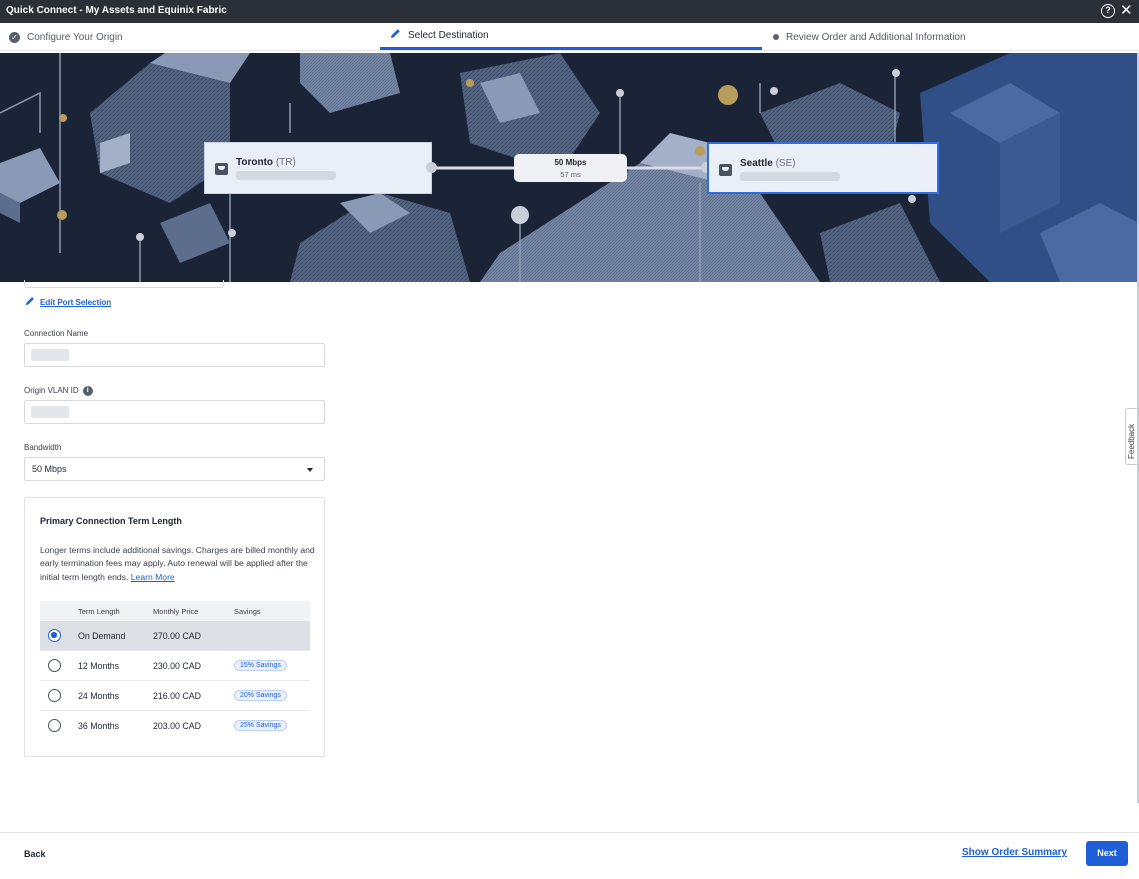  Describe the element at coordinates (569, 855) in the screenshot. I see `footer-bar: Back Show Order Summary Next` at that location.